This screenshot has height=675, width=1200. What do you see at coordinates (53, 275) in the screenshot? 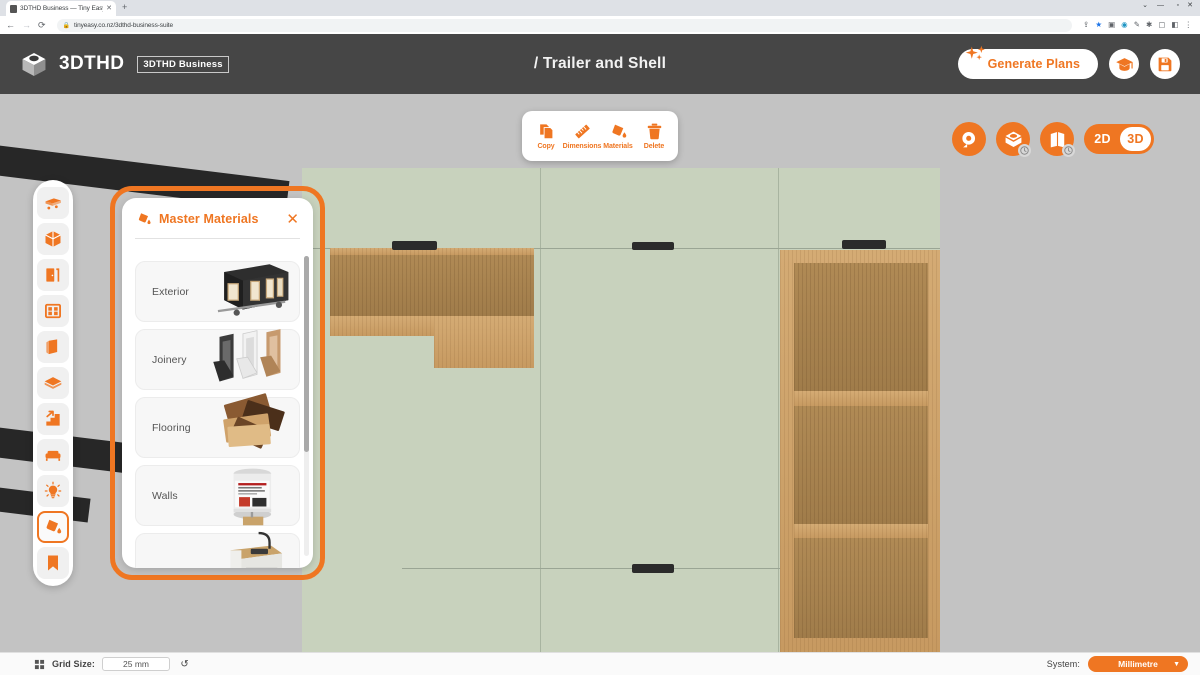
I see `sidebar-item-doors` at bounding box center [53, 275].